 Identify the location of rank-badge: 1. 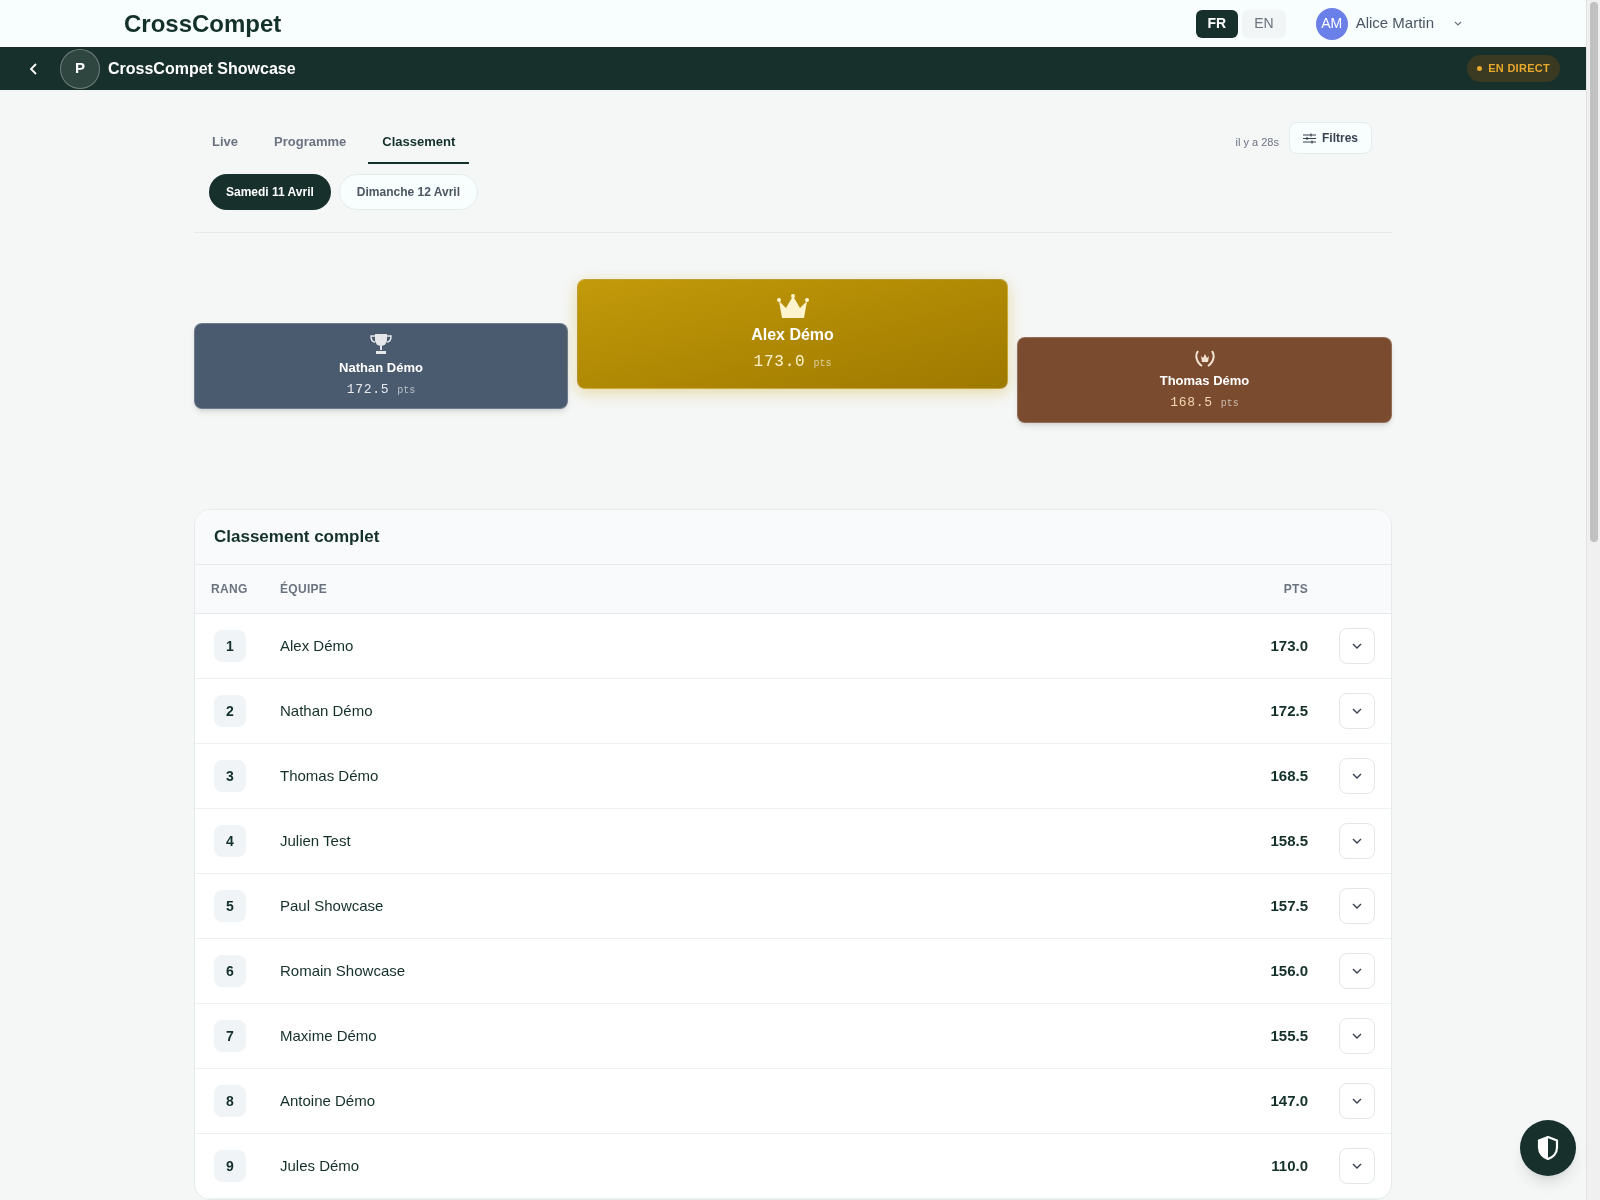
(230, 646).